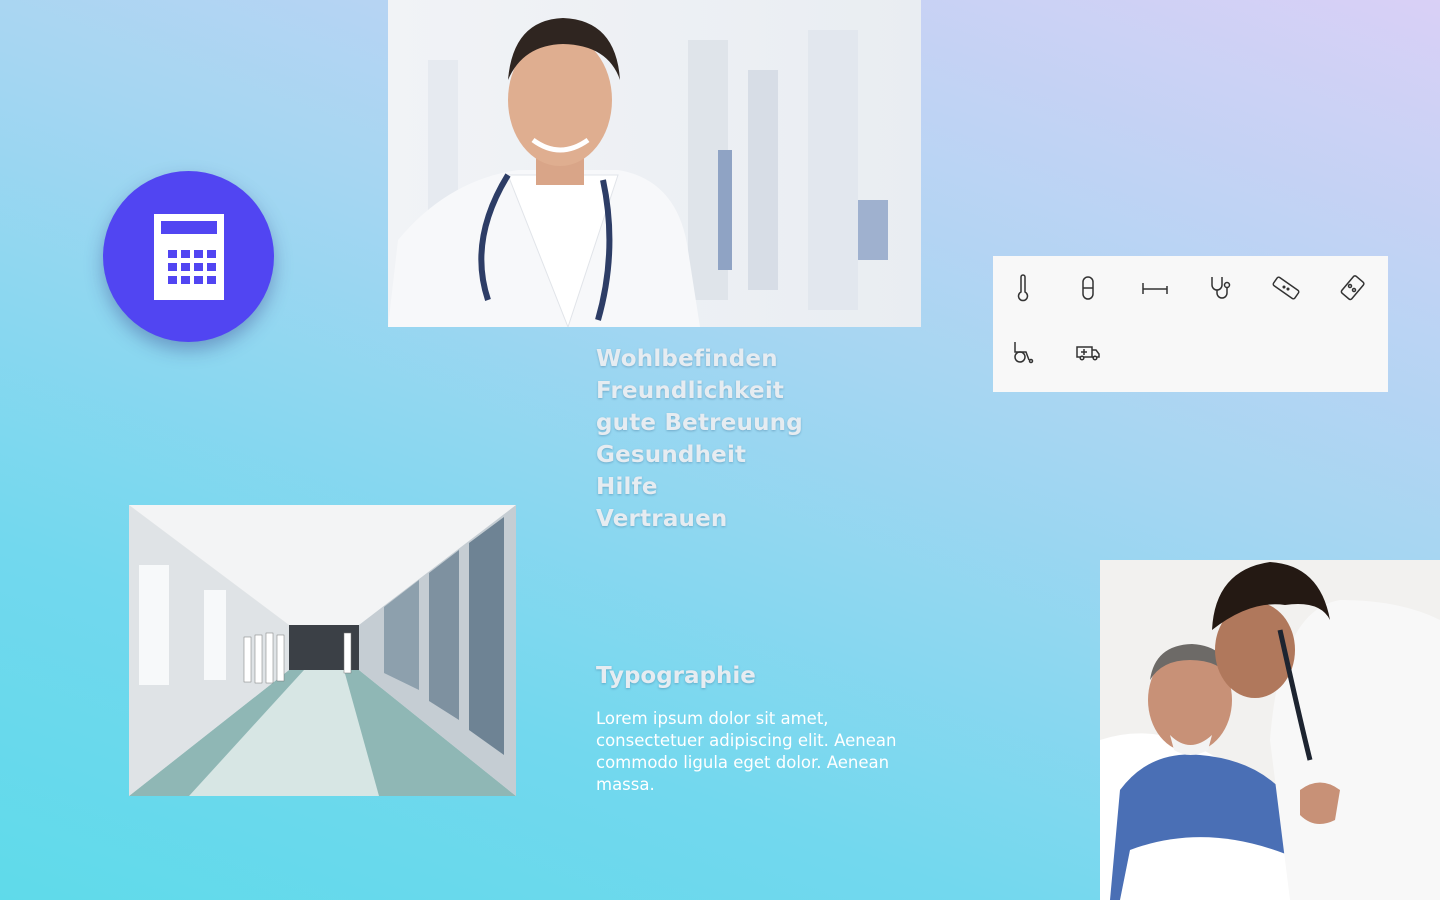 The width and height of the screenshot is (1440, 900). I want to click on keyword-item: Wohlbefinden, so click(687, 359).